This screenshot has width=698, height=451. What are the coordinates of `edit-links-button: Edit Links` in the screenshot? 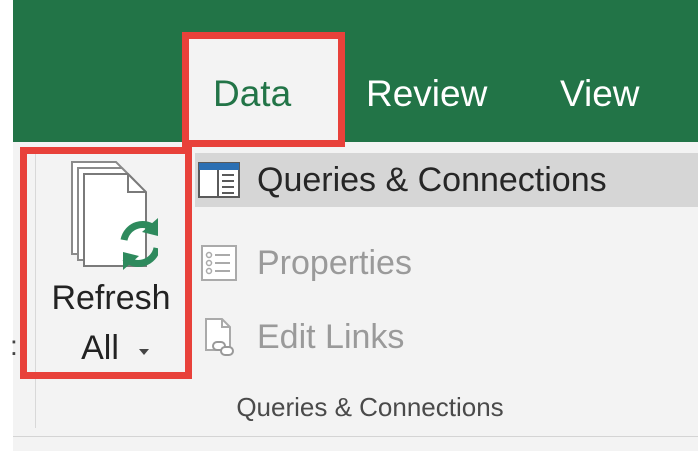 It's located at (325, 337).